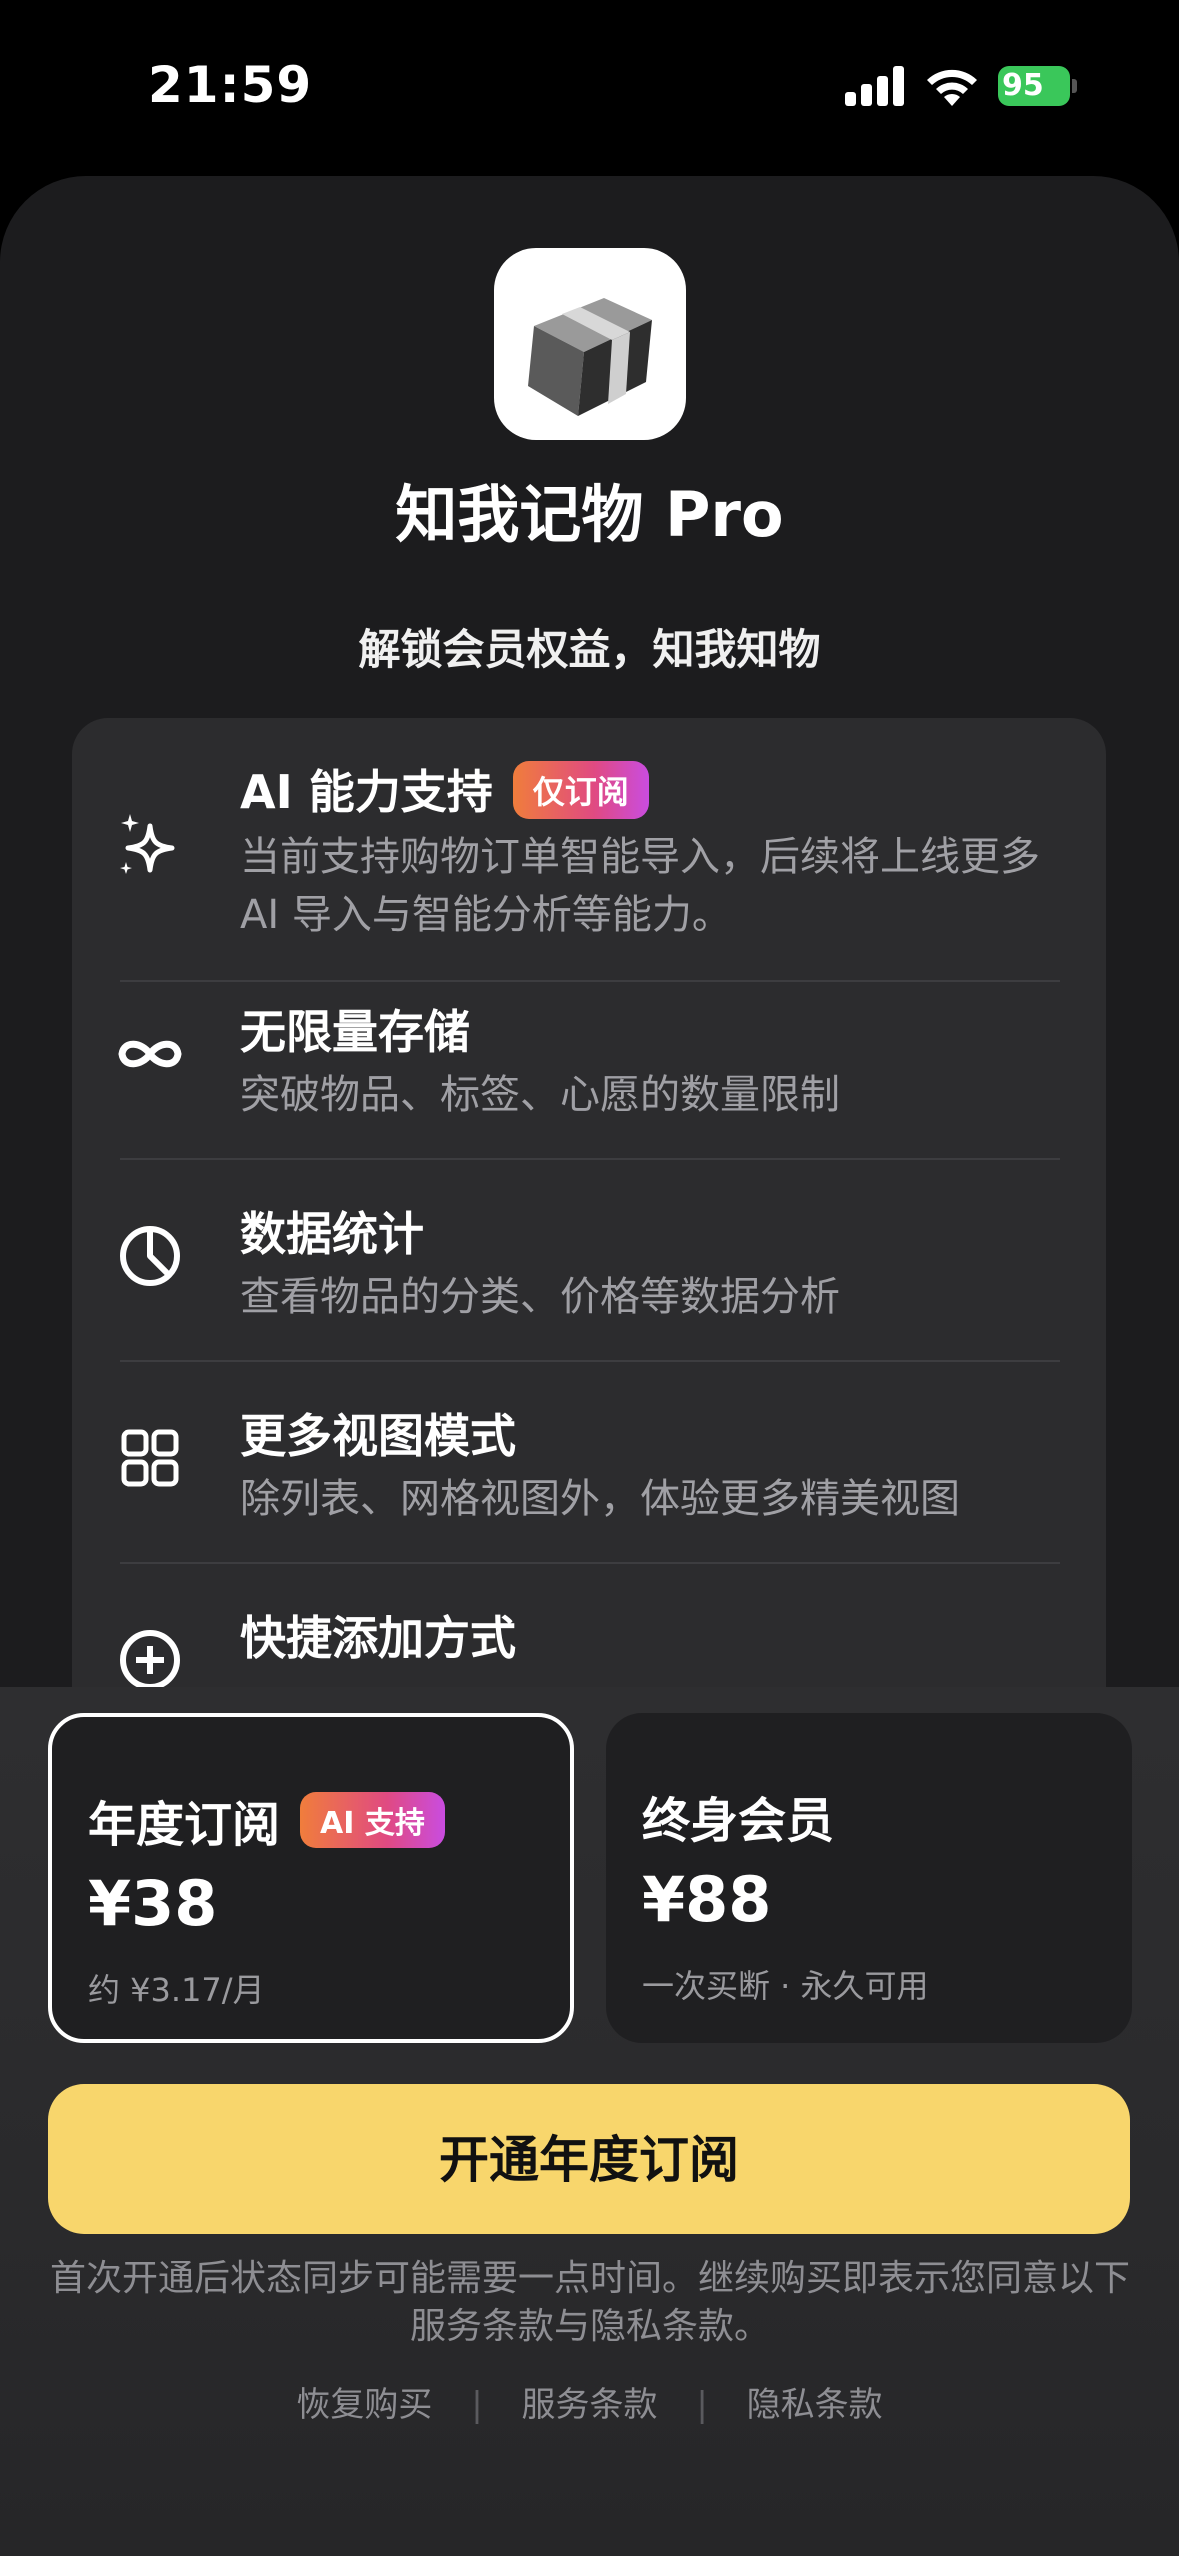  Describe the element at coordinates (869, 1878) in the screenshot. I see `plan-lifetime-card: 终身会员 ¥88 一次买断 · 永久可用` at that location.